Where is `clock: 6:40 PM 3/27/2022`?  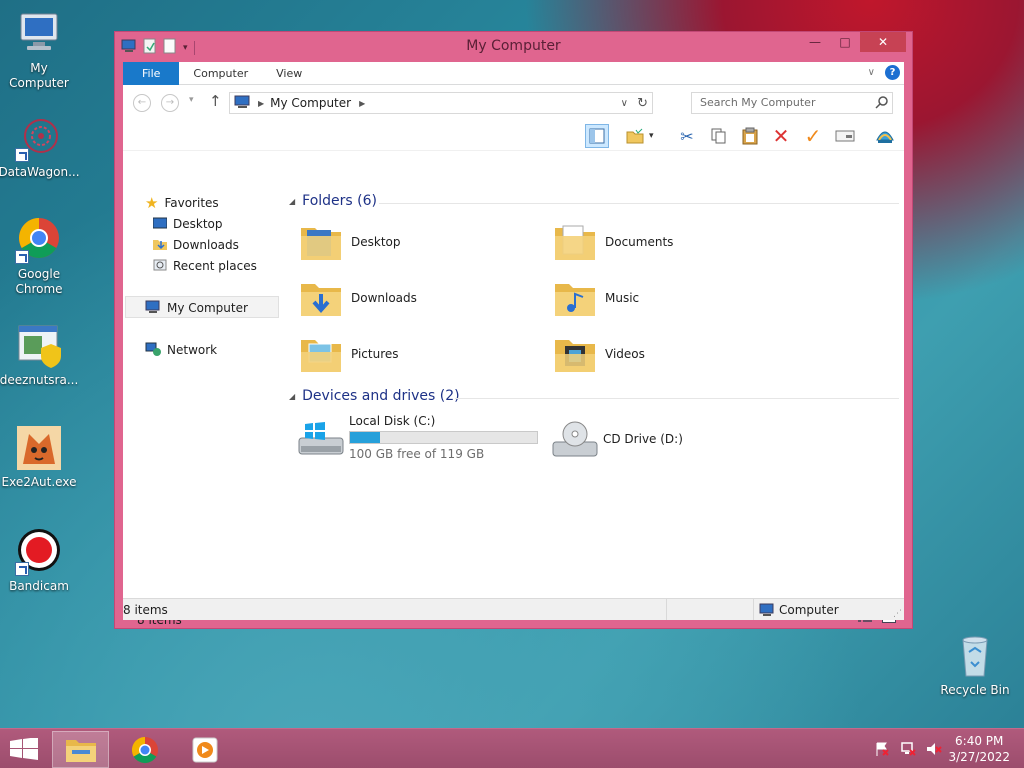
clock: 6:40 PM 3/27/2022 is located at coordinates (979, 749).